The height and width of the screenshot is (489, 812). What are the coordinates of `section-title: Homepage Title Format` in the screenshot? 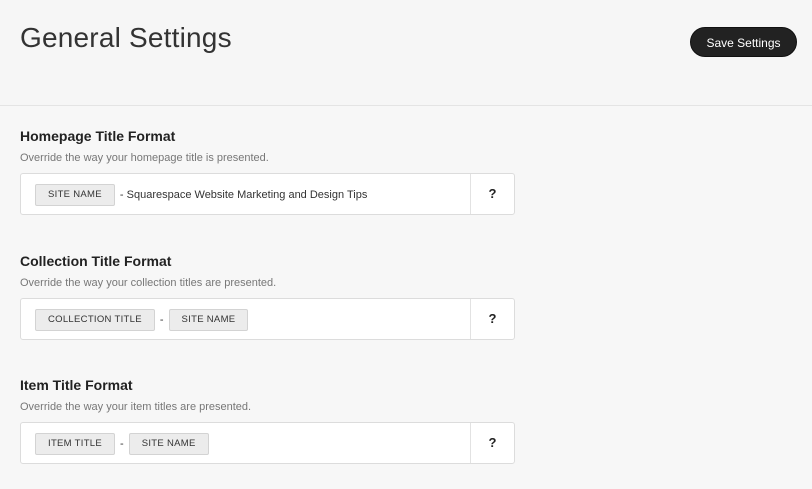 It's located at (98, 136).